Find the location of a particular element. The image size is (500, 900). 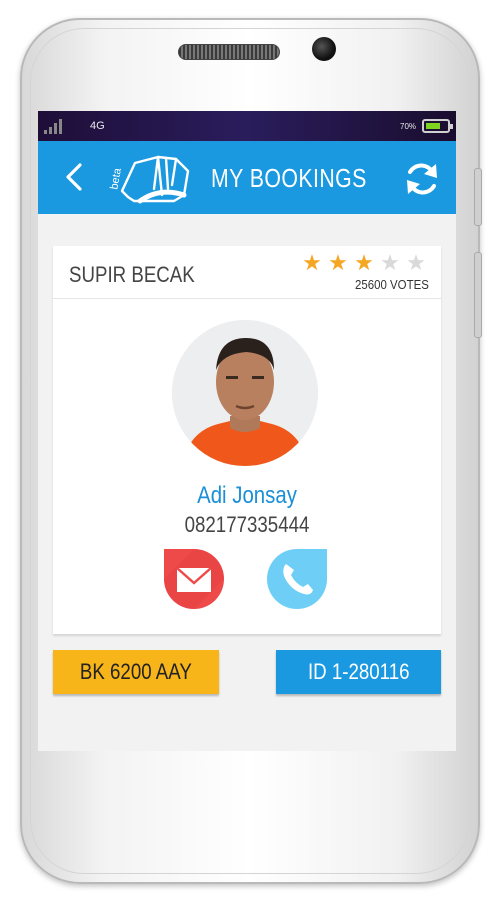

back-icon is located at coordinates (75, 177).